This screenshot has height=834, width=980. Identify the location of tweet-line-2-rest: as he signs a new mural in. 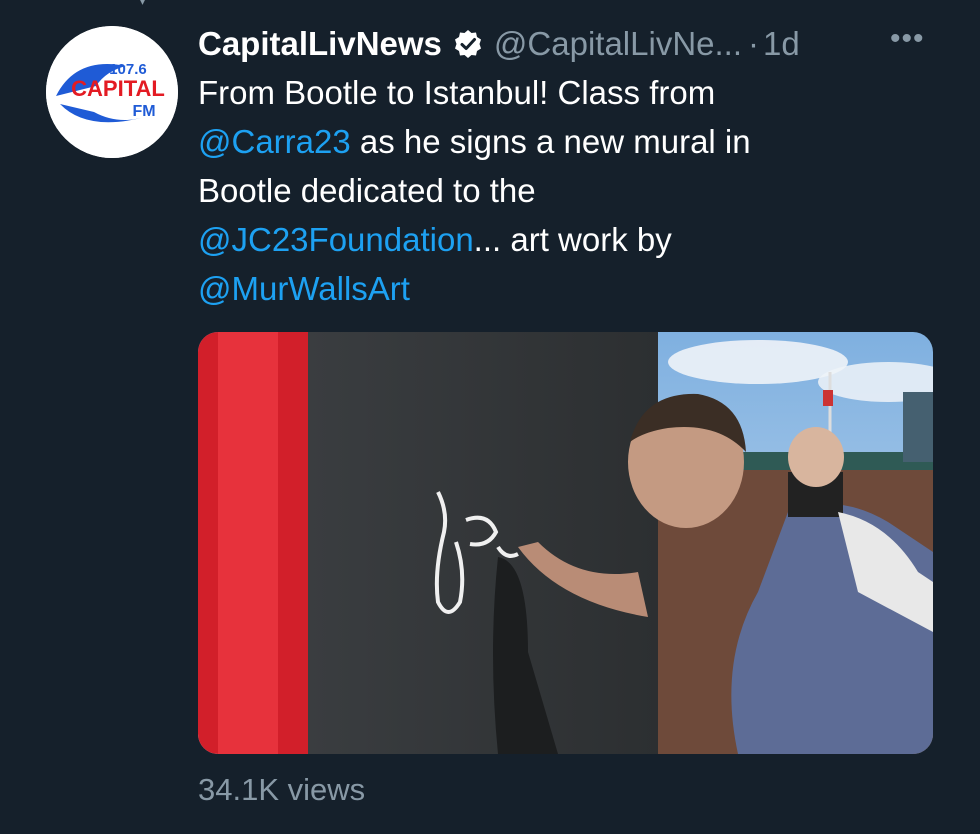
(550, 141).